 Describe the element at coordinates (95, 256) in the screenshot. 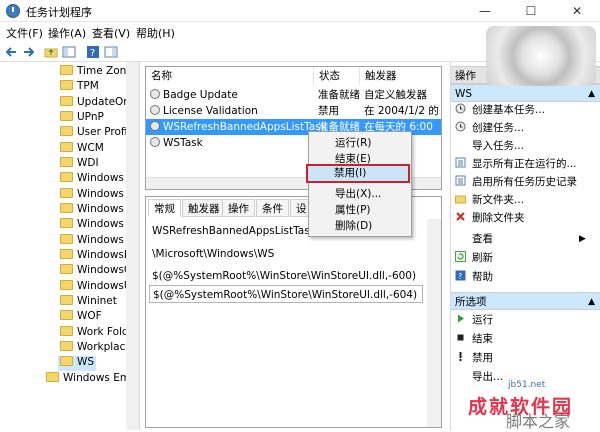

I see `tree-item-windowsb: WindowsB` at that location.